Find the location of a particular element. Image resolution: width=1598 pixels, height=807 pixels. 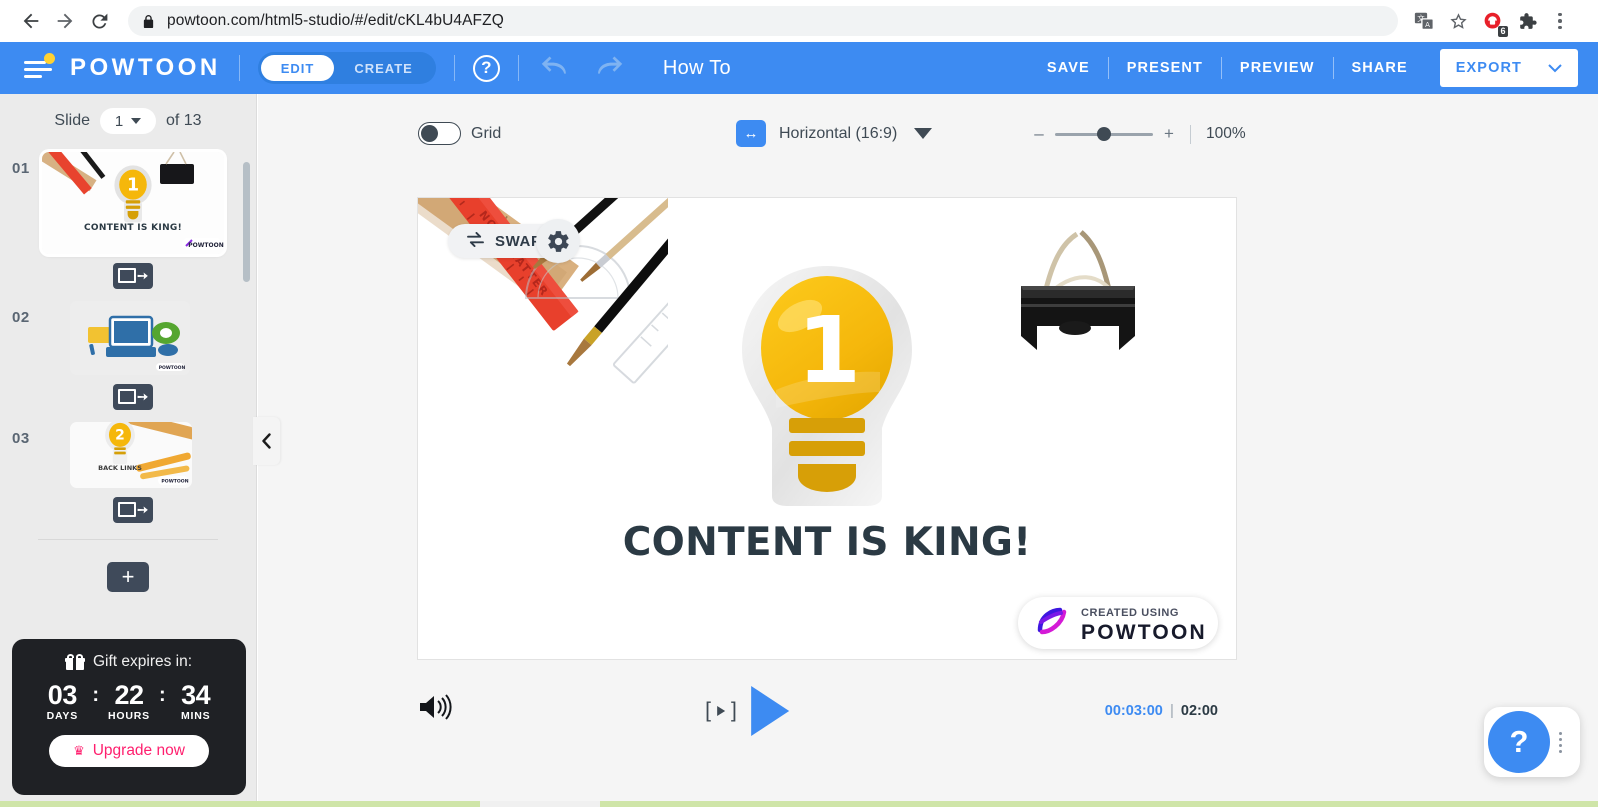

save-button: SAVE is located at coordinates (1068, 68).